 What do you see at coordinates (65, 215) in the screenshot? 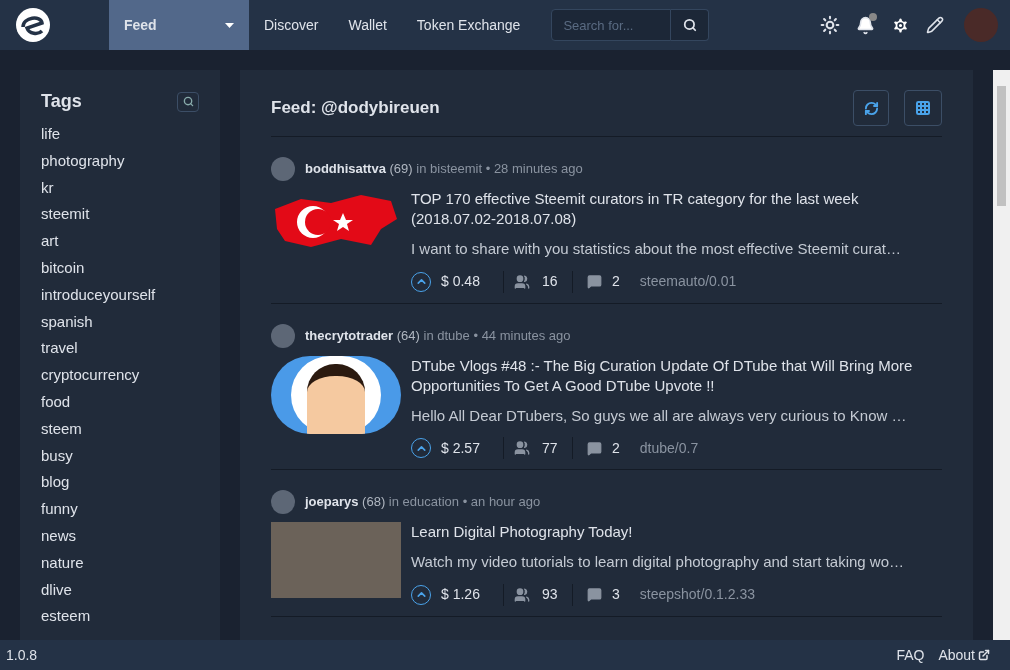
I see `tag-link: steemit` at bounding box center [65, 215].